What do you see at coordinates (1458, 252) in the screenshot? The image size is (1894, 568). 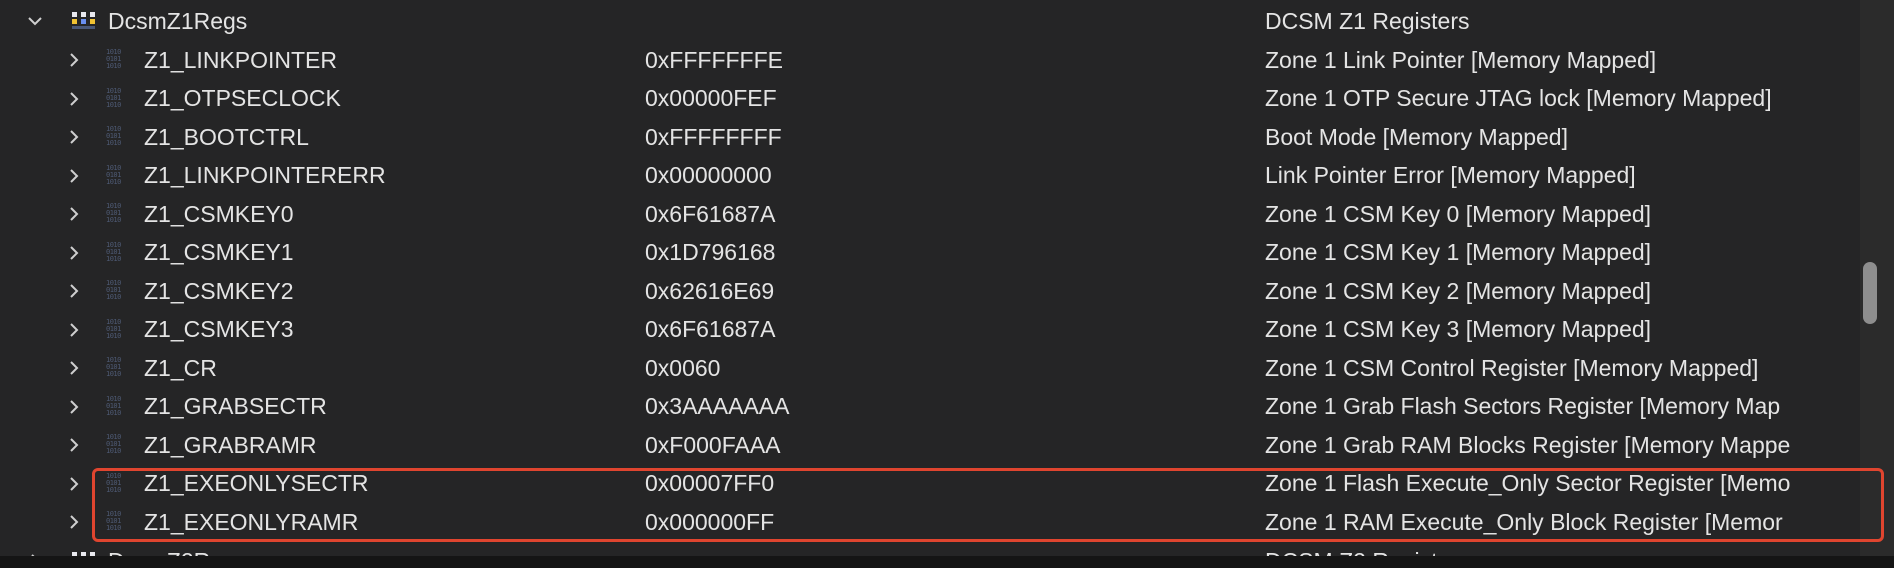 I see `register-description: Zone 1 CSM Key 1 [Memory Mapped]` at bounding box center [1458, 252].